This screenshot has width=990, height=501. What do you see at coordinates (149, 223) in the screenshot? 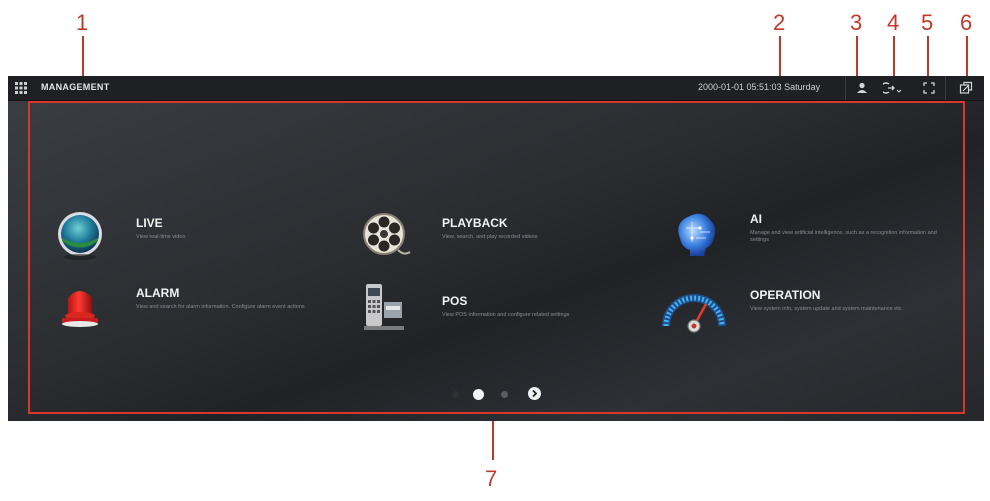
I see `tile-title: LIVE` at bounding box center [149, 223].